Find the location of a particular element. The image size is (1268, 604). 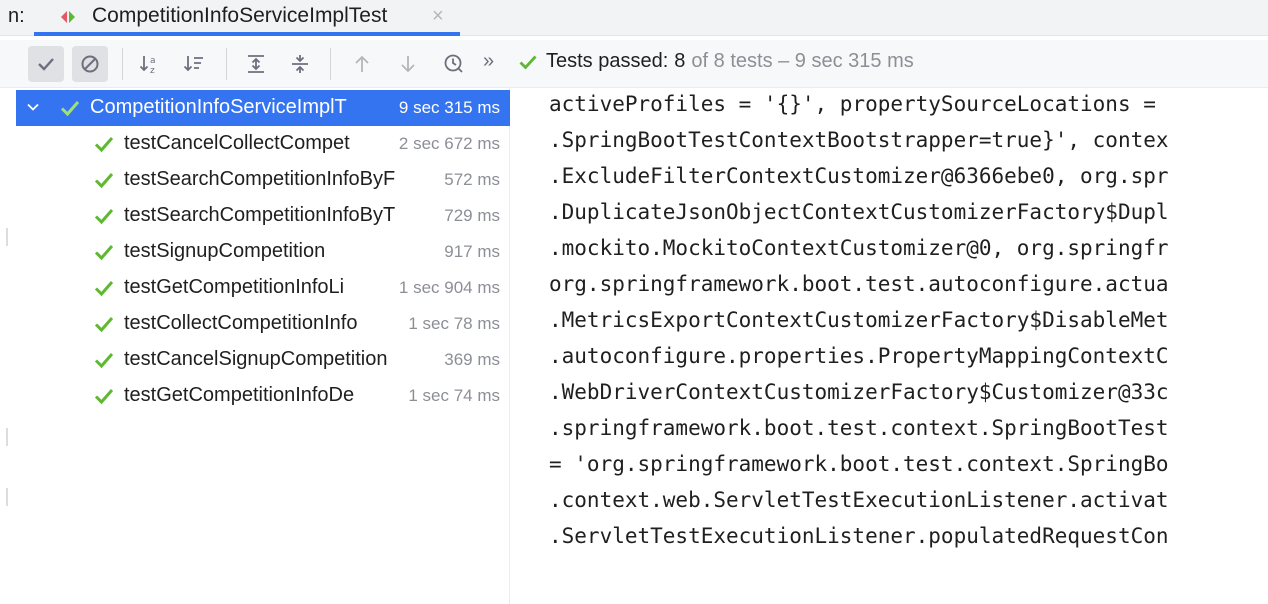

tree-item-duration: 1 sec 78 ms is located at coordinates (452, 324).